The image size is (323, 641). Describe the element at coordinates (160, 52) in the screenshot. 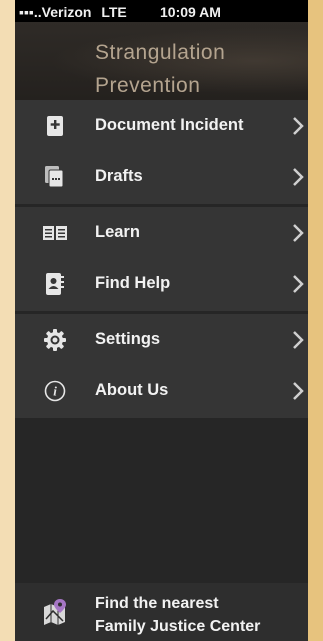

I see `app-title-line1: Strangulation` at that location.